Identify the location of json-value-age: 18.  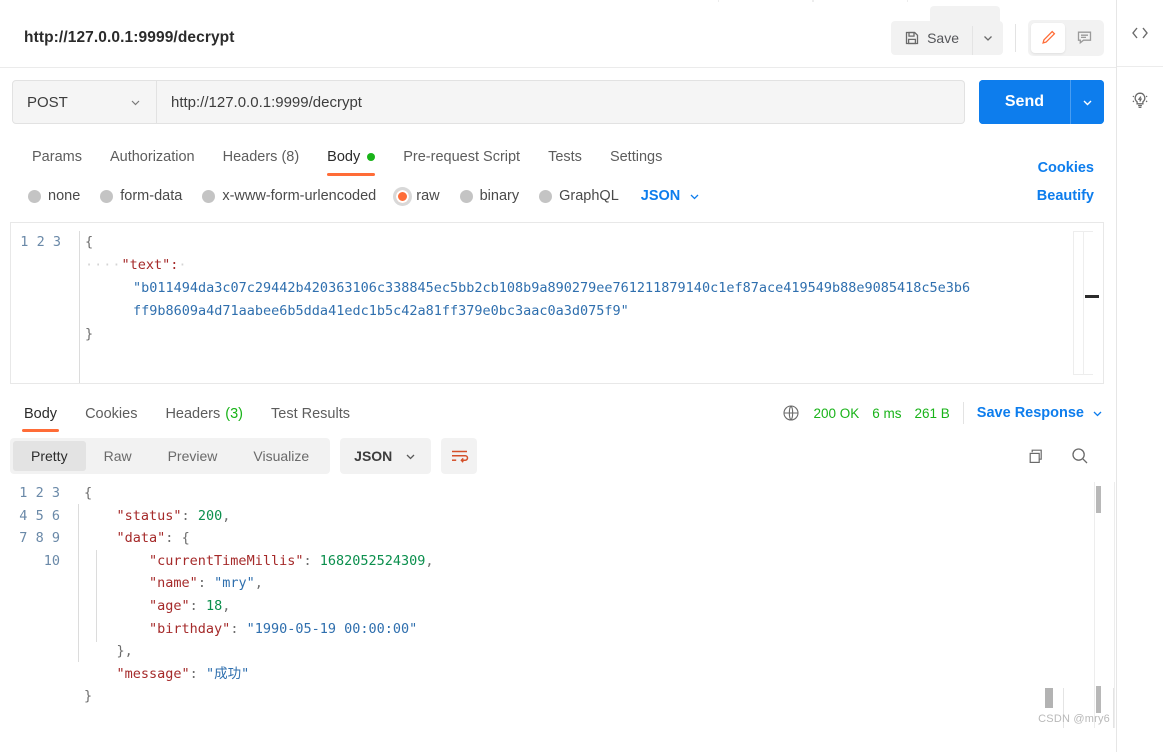
(214, 605).